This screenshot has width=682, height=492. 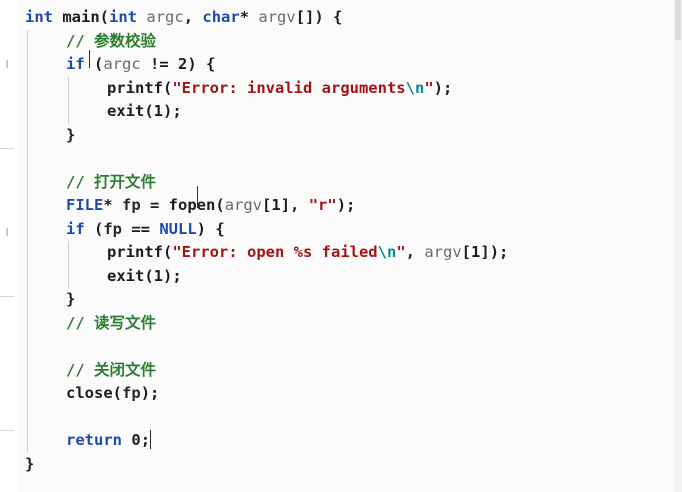 What do you see at coordinates (111, 369) in the screenshot?
I see `code-token: // 关闭文件` at bounding box center [111, 369].